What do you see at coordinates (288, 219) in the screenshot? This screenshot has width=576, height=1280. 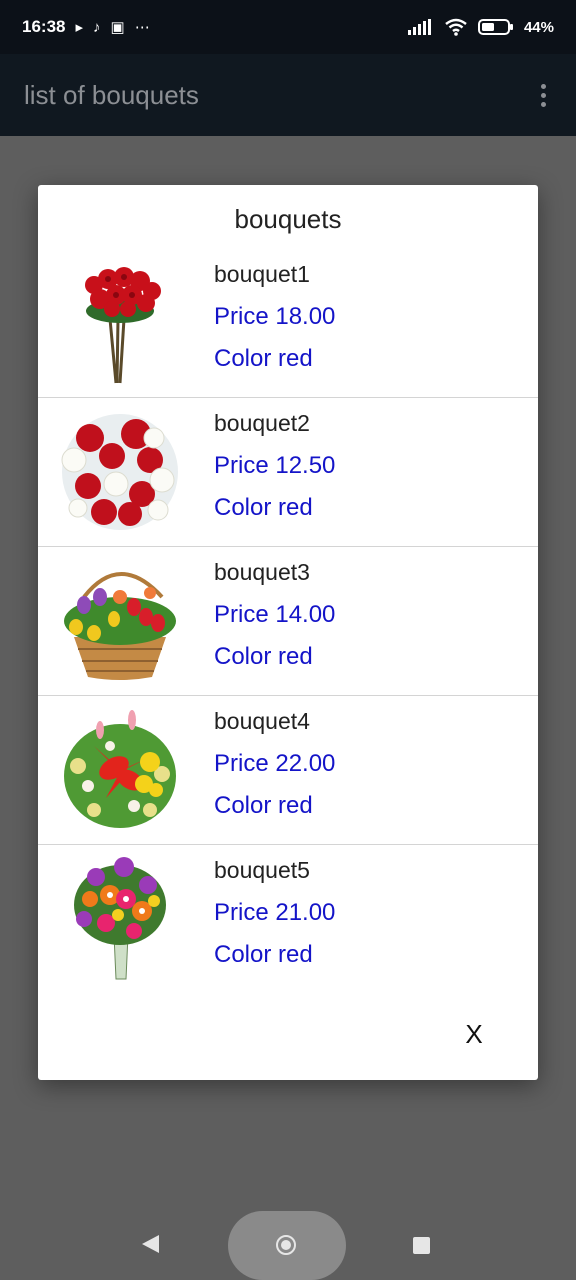 I see `dialog-title: bouquets` at bounding box center [288, 219].